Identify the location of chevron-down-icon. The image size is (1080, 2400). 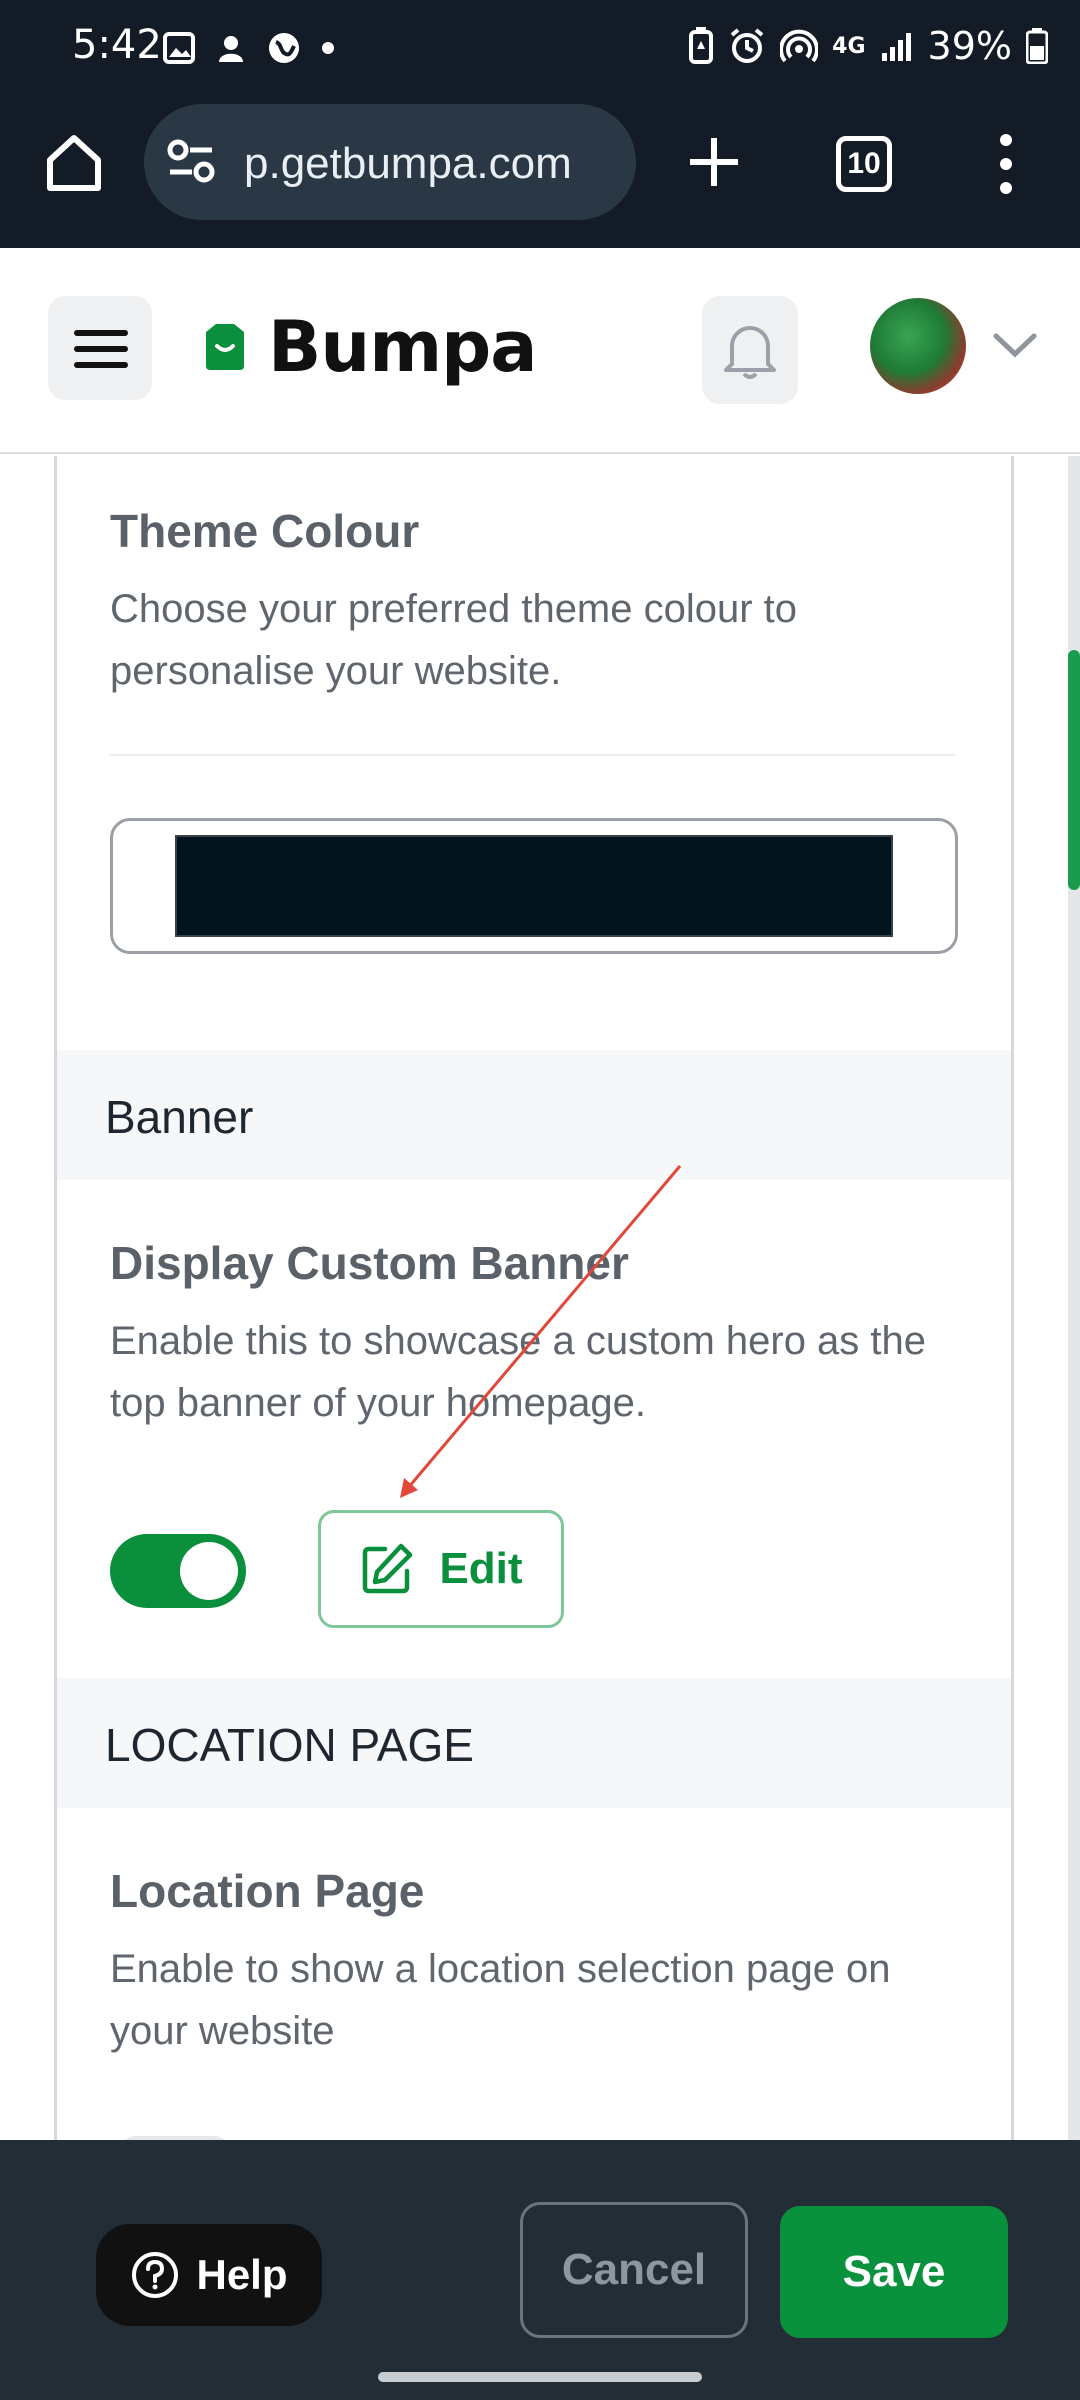
(1015, 345).